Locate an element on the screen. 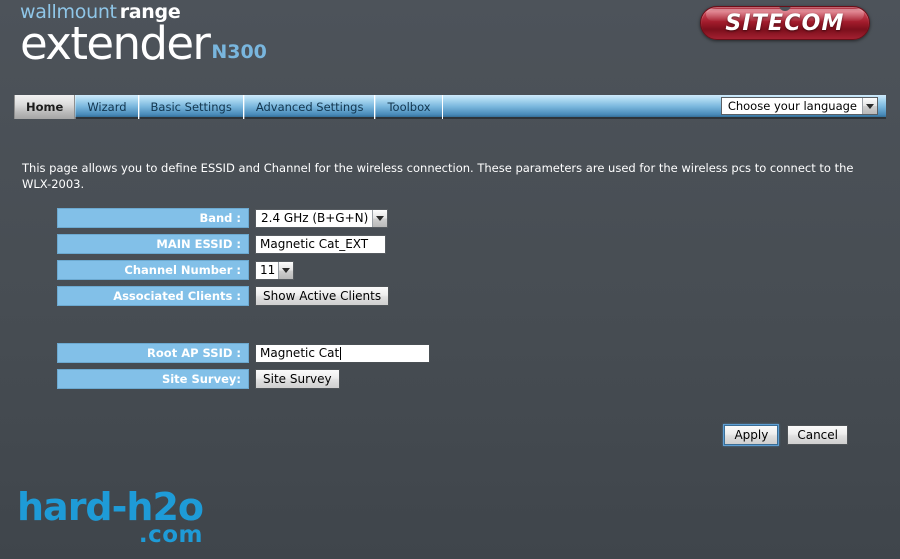 Image resolution: width=900 pixels, height=559 pixels. form-row-root-ap-ssid: Root AP SSID : Magnetic Cat is located at coordinates (457, 353).